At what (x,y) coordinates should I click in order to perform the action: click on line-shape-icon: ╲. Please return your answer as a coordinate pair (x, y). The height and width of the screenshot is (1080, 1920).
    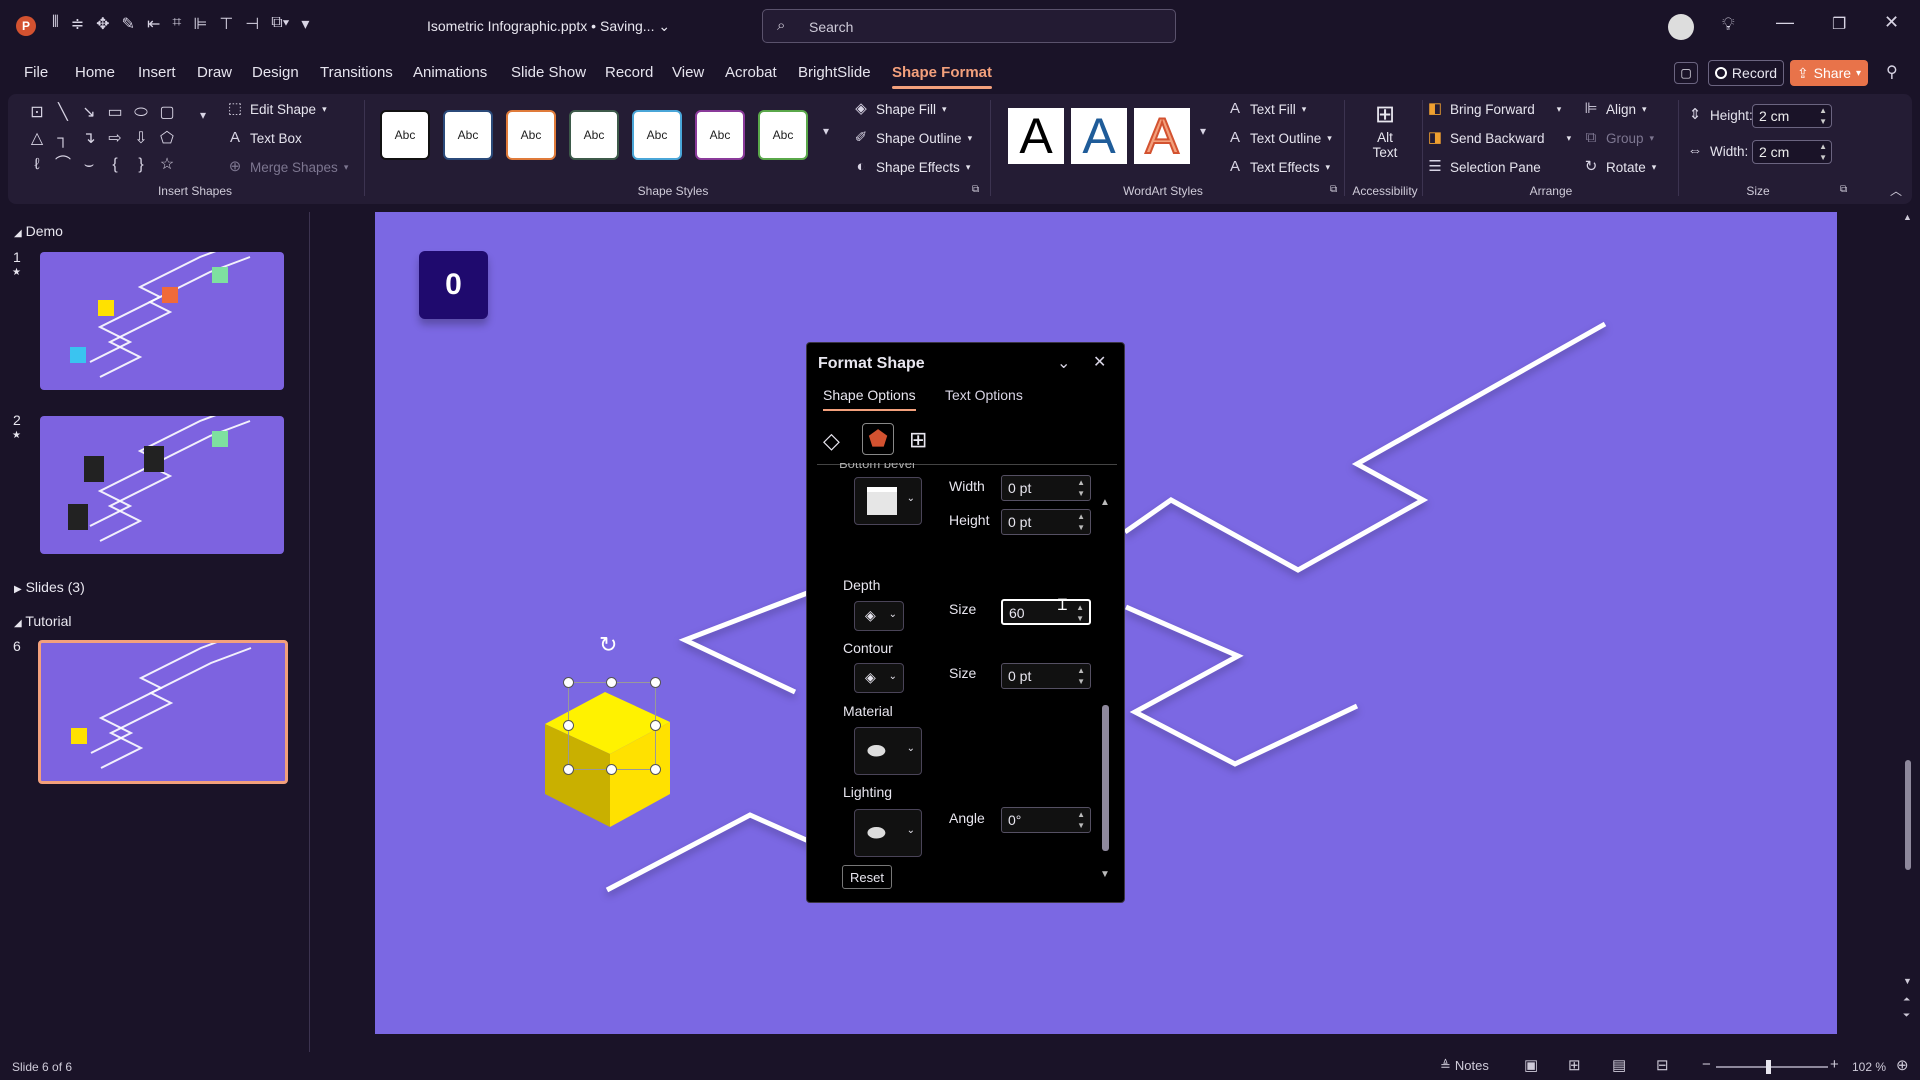
    Looking at the image, I should click on (63, 113).